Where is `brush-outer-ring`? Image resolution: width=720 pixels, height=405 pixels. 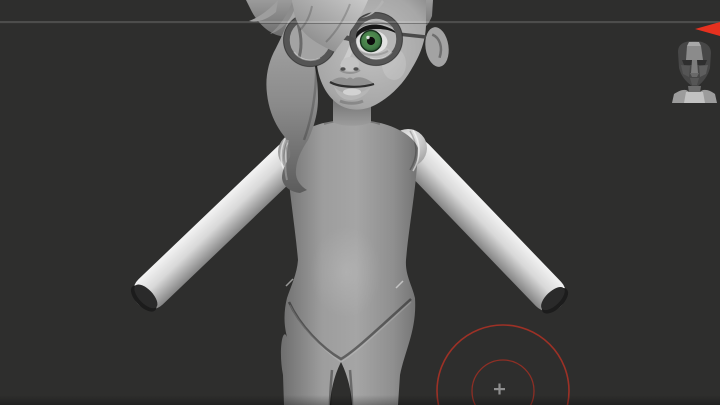 brush-outer-ring is located at coordinates (503, 364).